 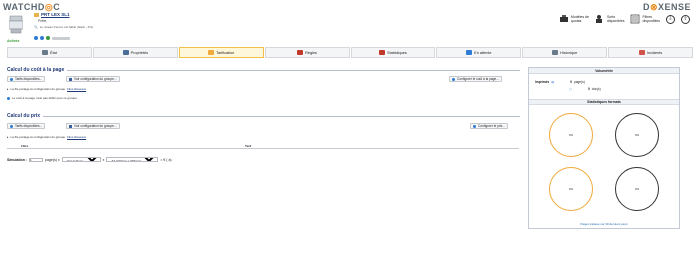 I want to click on format-select: A4 (210mm x 297mm), so click(x=132, y=159).